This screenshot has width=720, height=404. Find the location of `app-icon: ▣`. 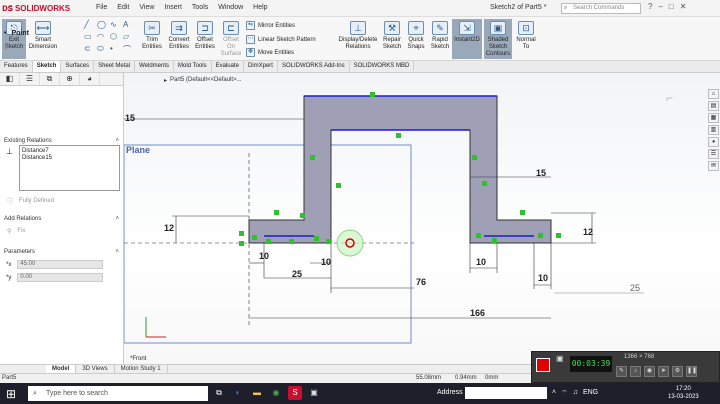

app-icon: ▣ is located at coordinates (314, 393).